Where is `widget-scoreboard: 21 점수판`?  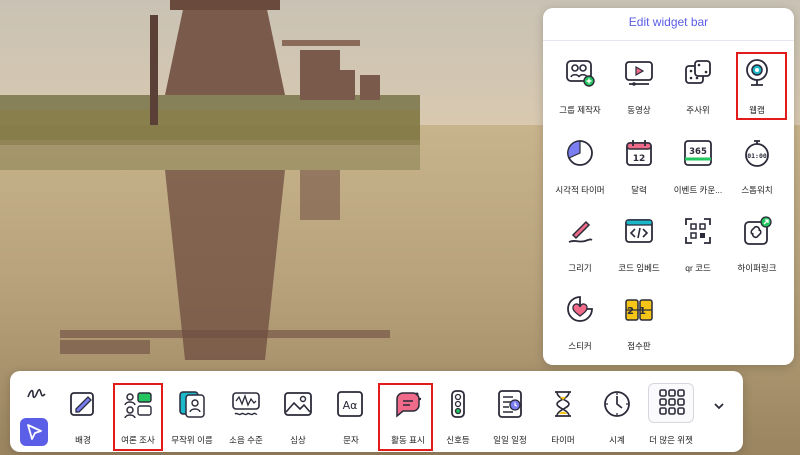
widget-scoreboard: 21 점수판 is located at coordinates (639, 324).